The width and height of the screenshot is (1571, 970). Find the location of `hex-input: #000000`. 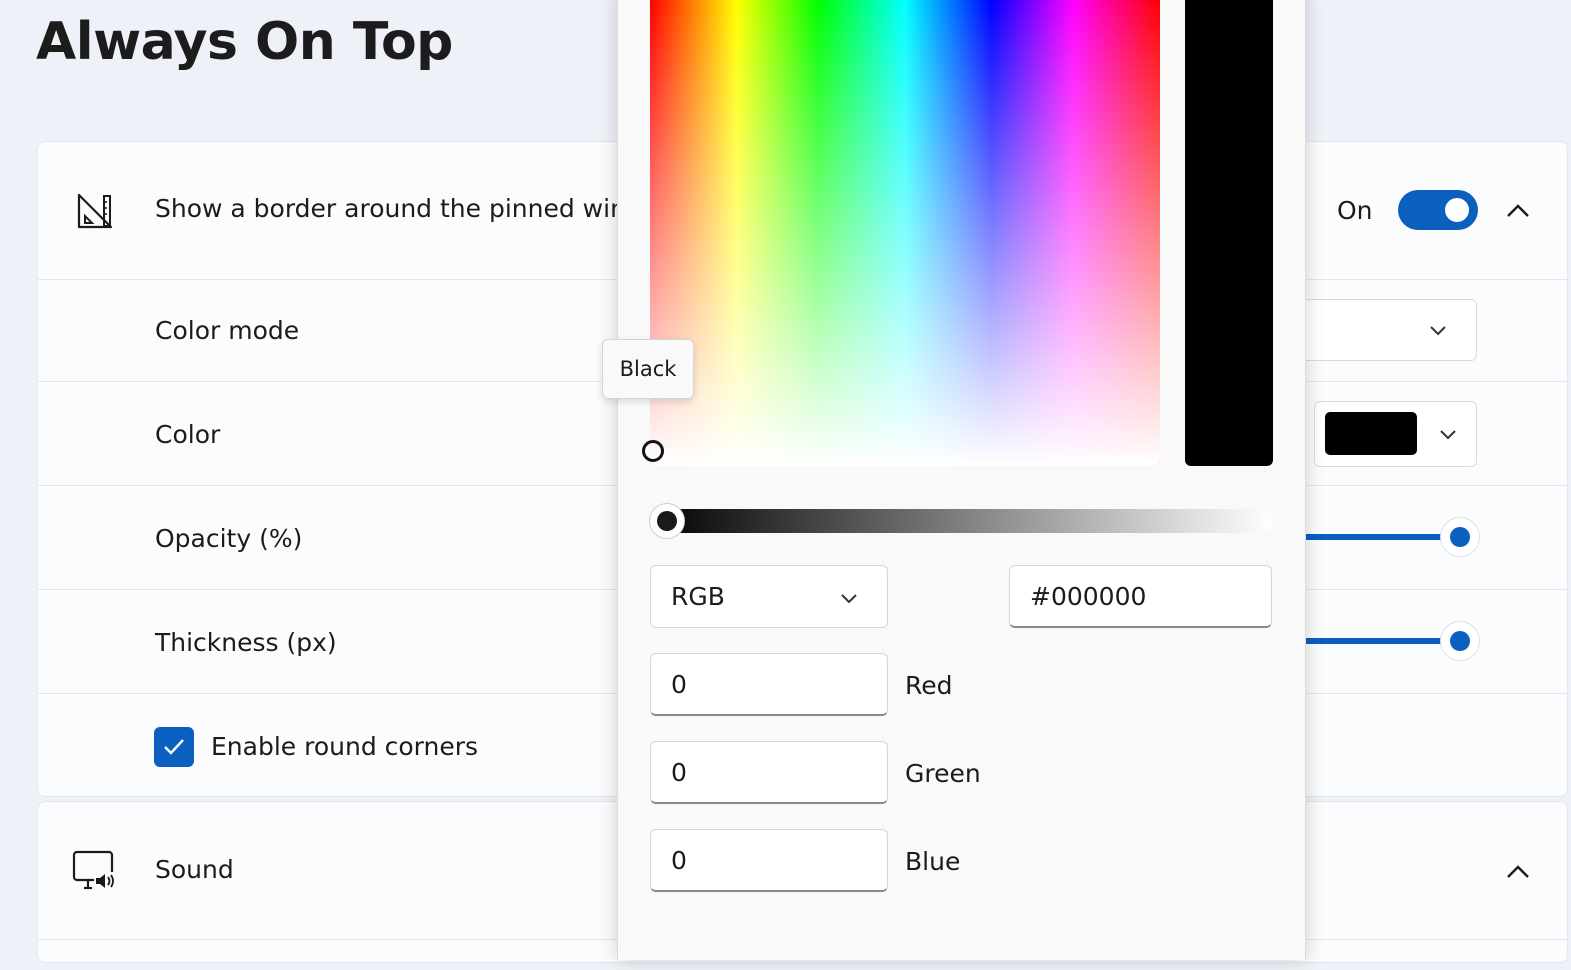

hex-input: #000000 is located at coordinates (1140, 596).